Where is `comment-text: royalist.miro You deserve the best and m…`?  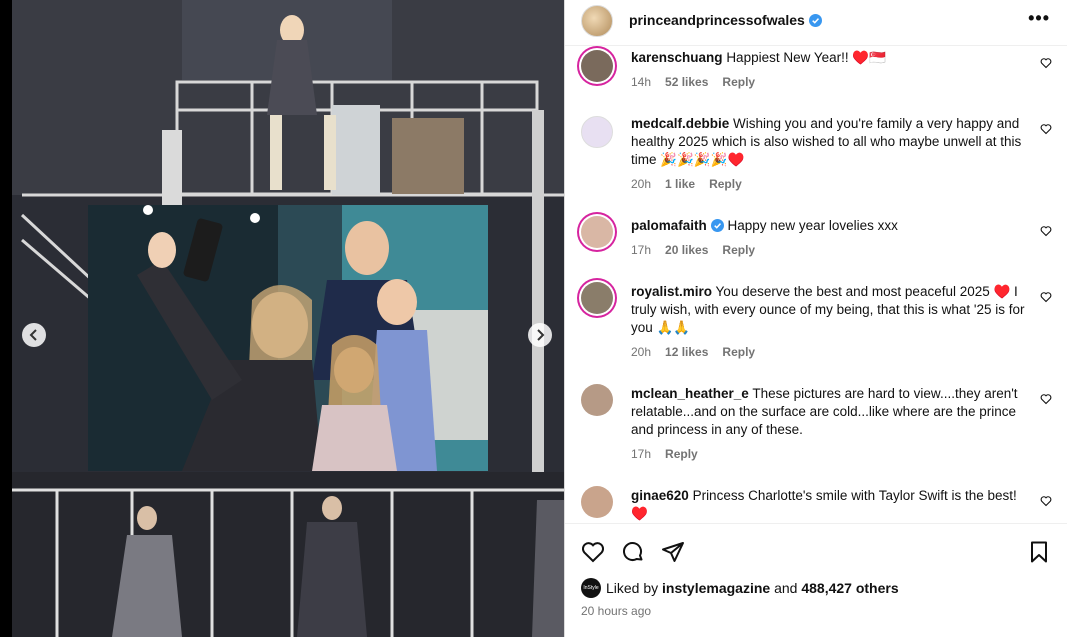
comment-text: royalist.miro You deserve the best and m… is located at coordinates (831, 310).